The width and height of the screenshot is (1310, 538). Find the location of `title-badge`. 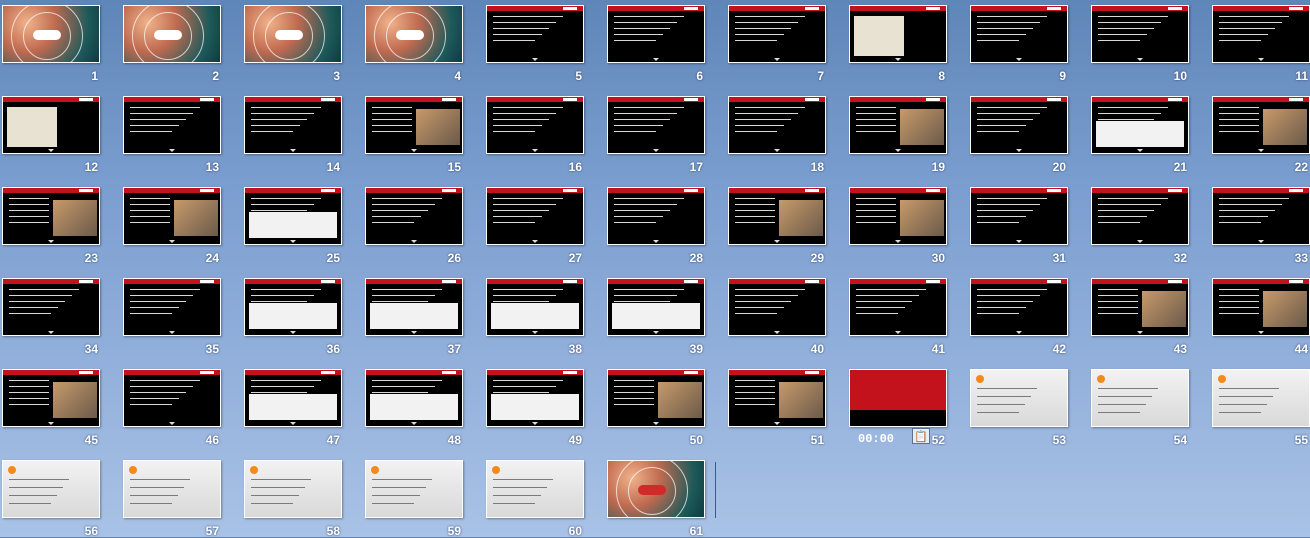

title-badge is located at coordinates (168, 35).